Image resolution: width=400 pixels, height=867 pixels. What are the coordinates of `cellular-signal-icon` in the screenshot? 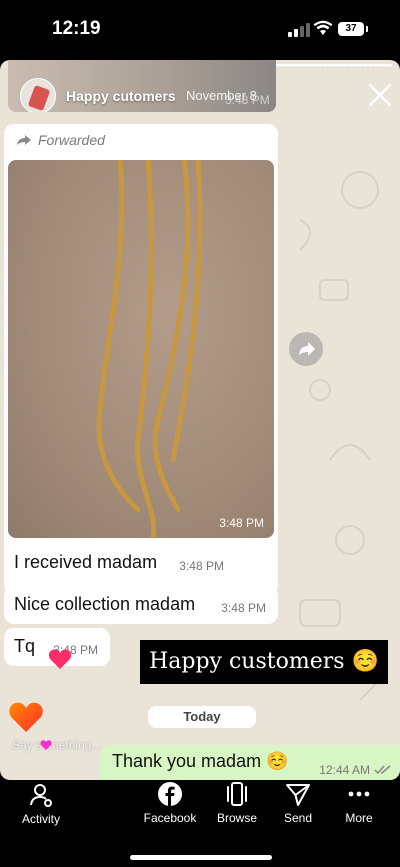 It's located at (299, 30).